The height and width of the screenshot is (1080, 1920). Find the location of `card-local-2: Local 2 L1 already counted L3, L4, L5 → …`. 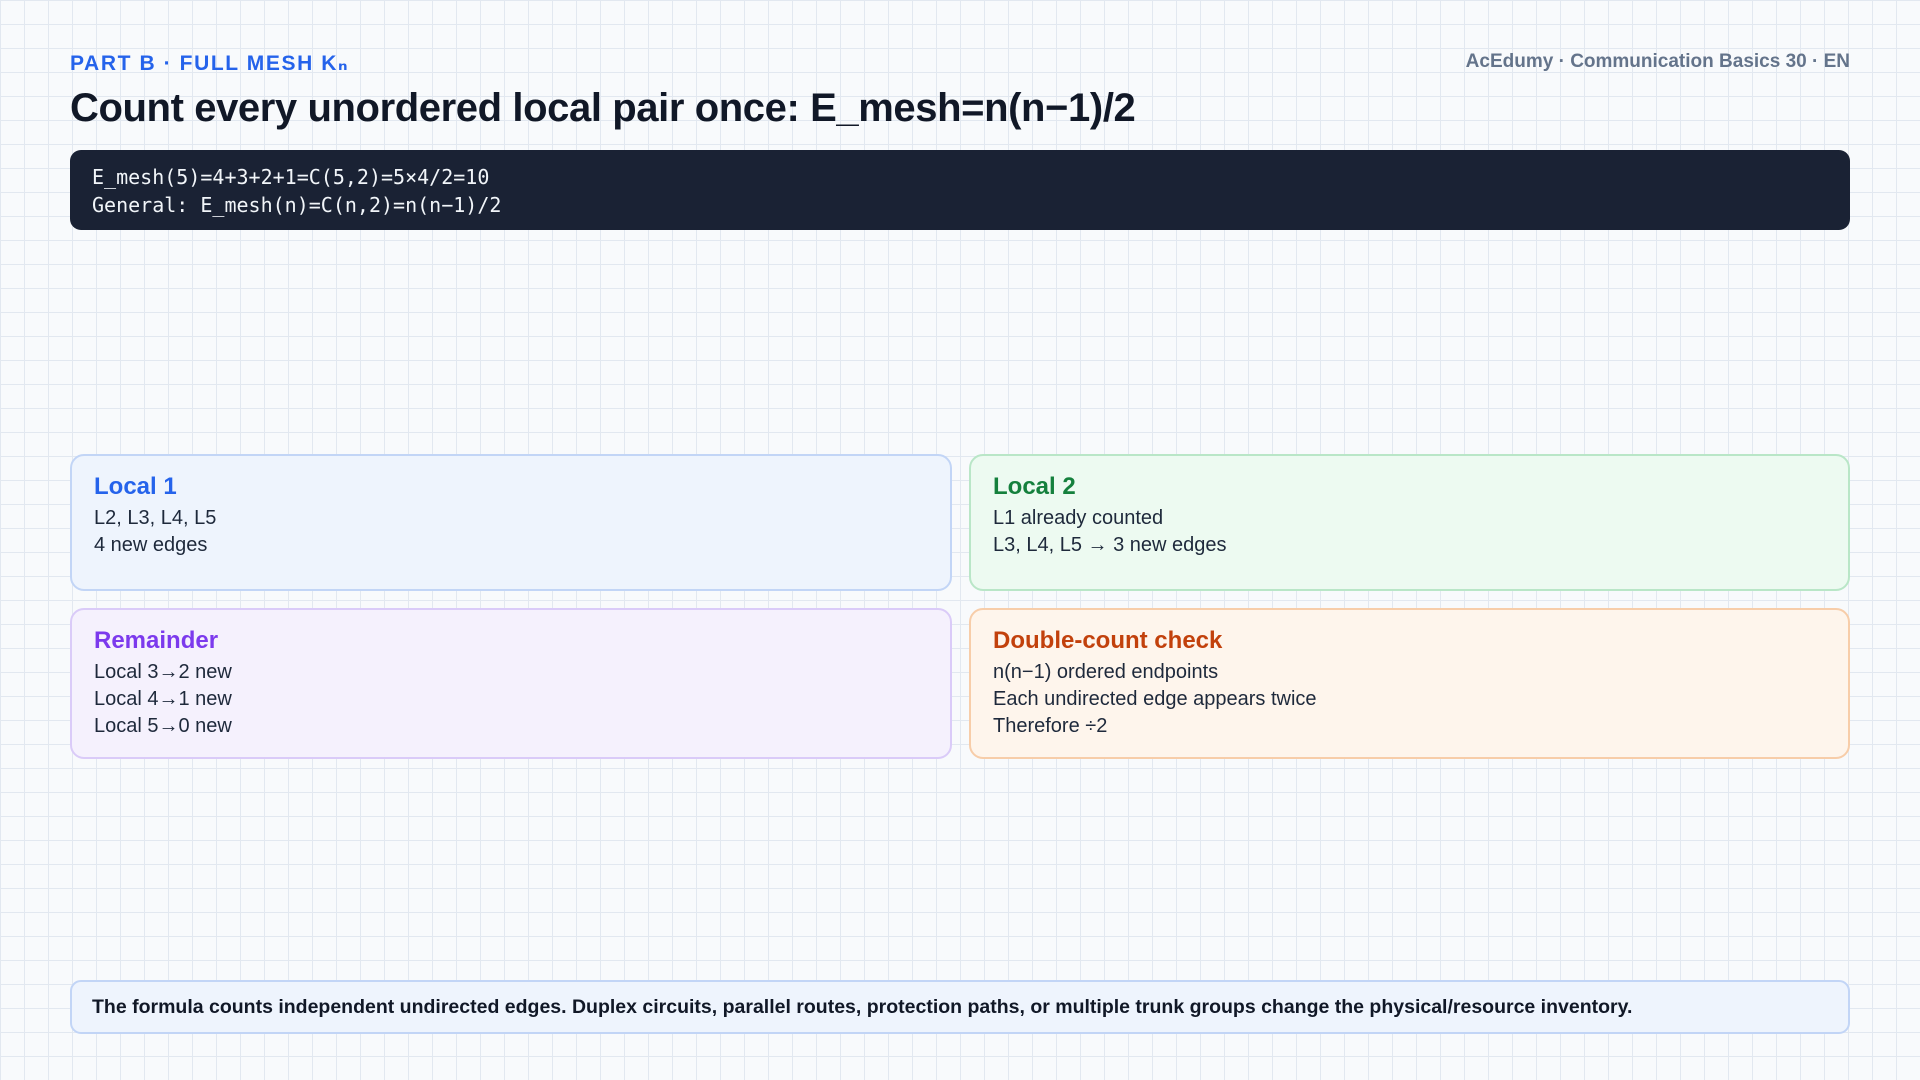

card-local-2: Local 2 L1 already counted L3, L4, L5 → … is located at coordinates (1409, 522).